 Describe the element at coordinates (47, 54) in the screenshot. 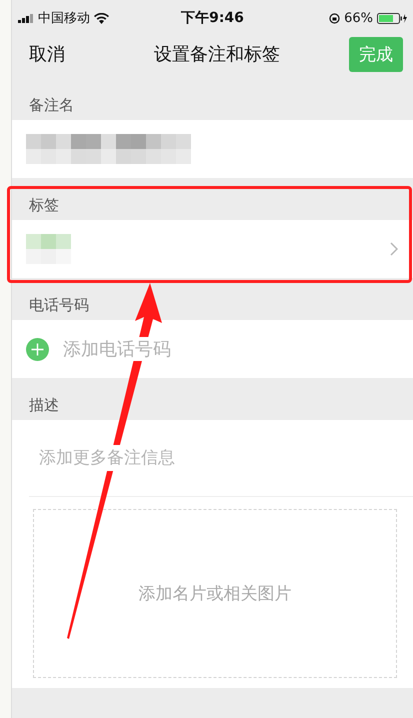

I see `cancel-button: 取消` at that location.